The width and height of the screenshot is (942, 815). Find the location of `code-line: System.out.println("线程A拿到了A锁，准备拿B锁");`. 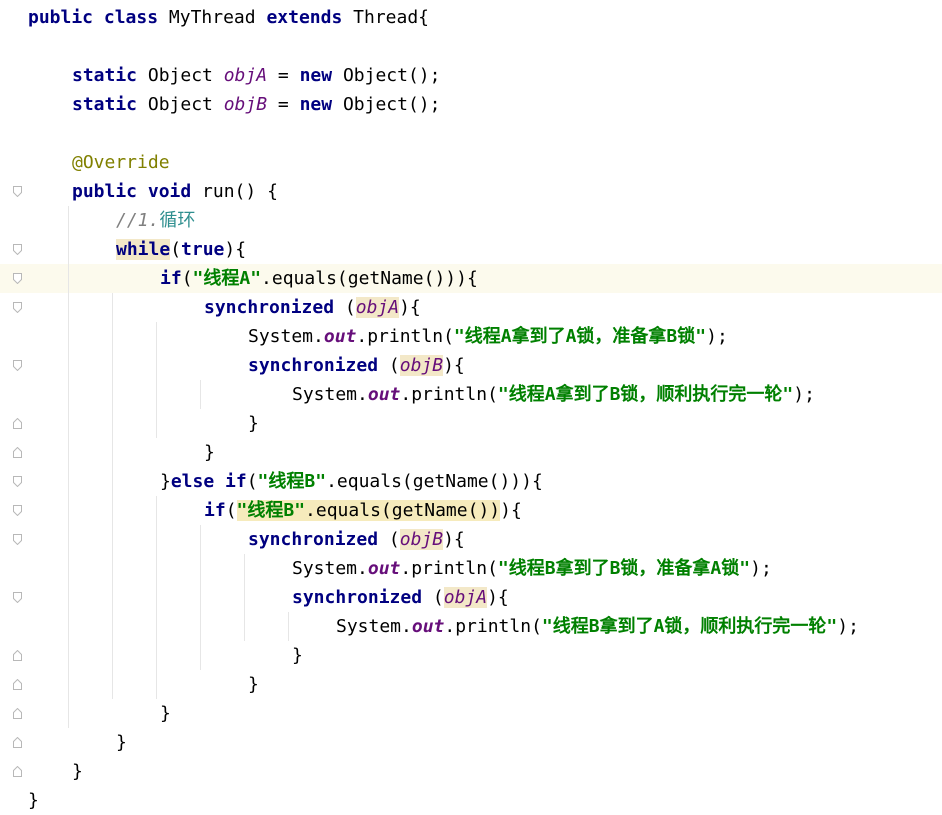

code-line: System.out.println("线程A拿到了A锁，准备拿B锁"); is located at coordinates (471, 336).